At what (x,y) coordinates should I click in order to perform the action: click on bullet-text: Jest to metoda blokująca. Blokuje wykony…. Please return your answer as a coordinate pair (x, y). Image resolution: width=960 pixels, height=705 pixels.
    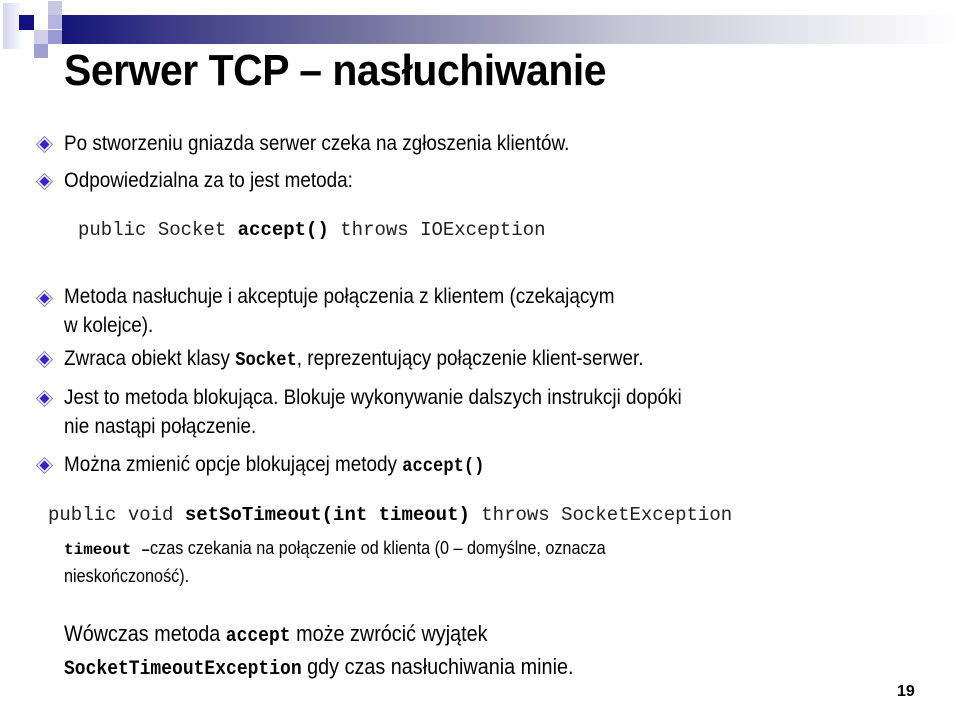
    Looking at the image, I should click on (407, 398).